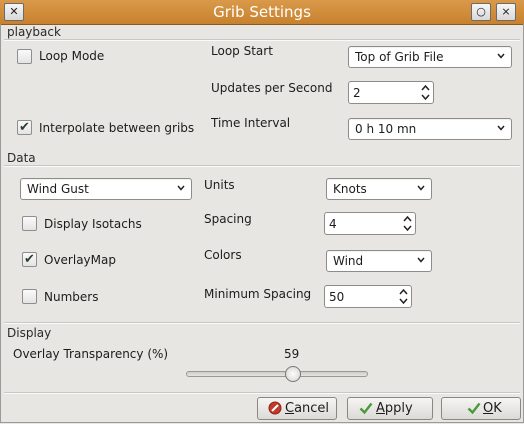 This screenshot has height=424, width=524. Describe the element at coordinates (29, 259) in the screenshot. I see `overlay-map-checkbox: ✔` at that location.